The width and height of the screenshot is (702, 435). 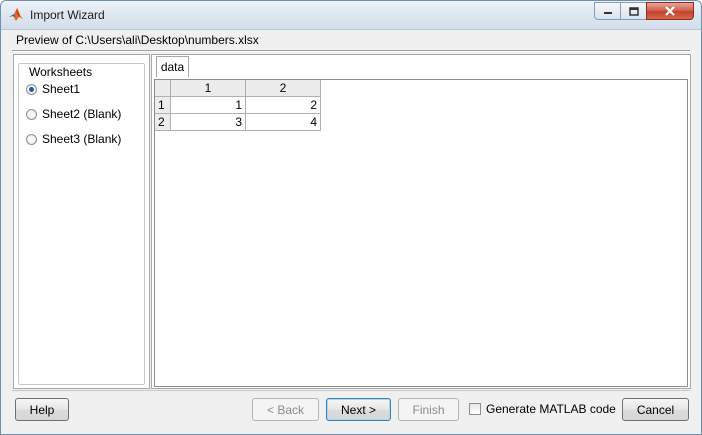 What do you see at coordinates (163, 88) in the screenshot?
I see `corner-header-cell` at bounding box center [163, 88].